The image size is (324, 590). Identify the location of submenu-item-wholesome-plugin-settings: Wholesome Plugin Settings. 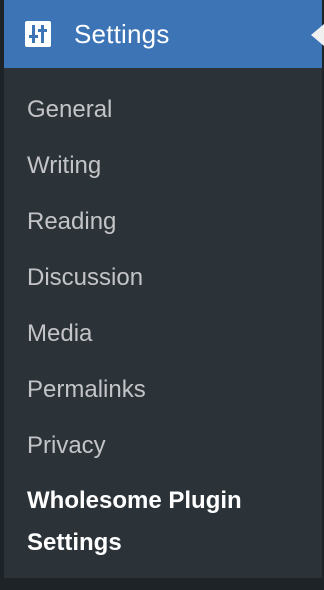
(163, 519).